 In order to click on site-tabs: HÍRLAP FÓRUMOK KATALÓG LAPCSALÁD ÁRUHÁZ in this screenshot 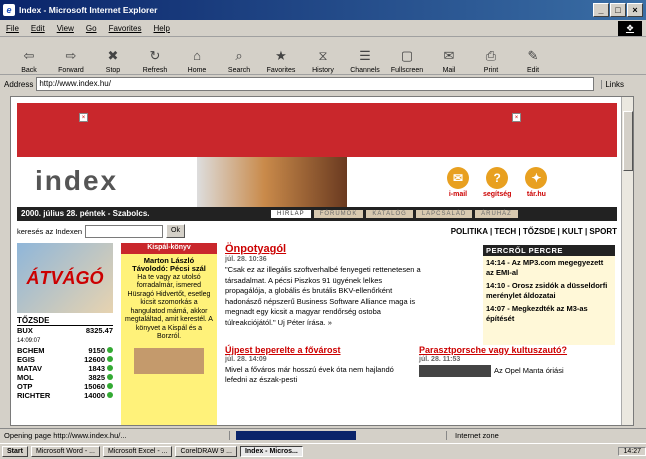, I will do `click(394, 214)`.